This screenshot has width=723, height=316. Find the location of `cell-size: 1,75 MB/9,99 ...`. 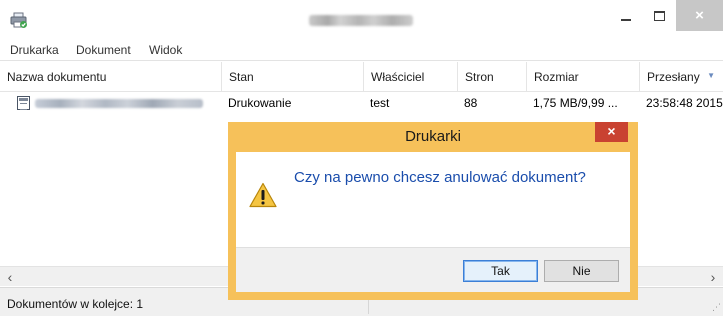

cell-size: 1,75 MB/9,99 ... is located at coordinates (575, 103).